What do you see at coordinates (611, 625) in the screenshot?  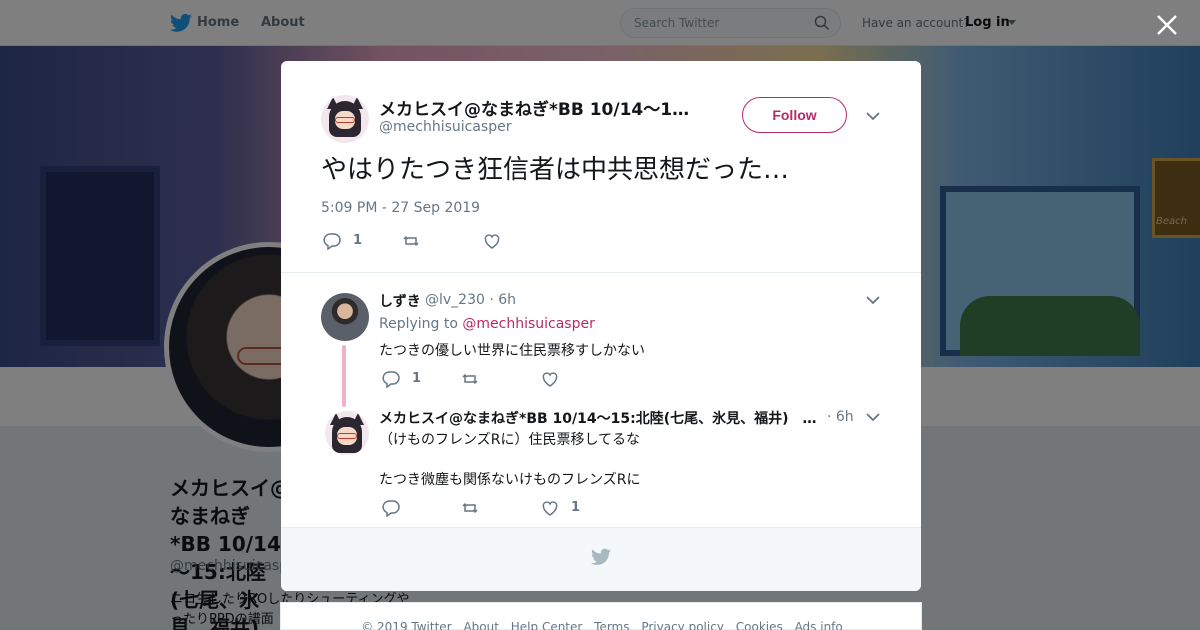 I see `footer-link-terms: Terms` at bounding box center [611, 625].